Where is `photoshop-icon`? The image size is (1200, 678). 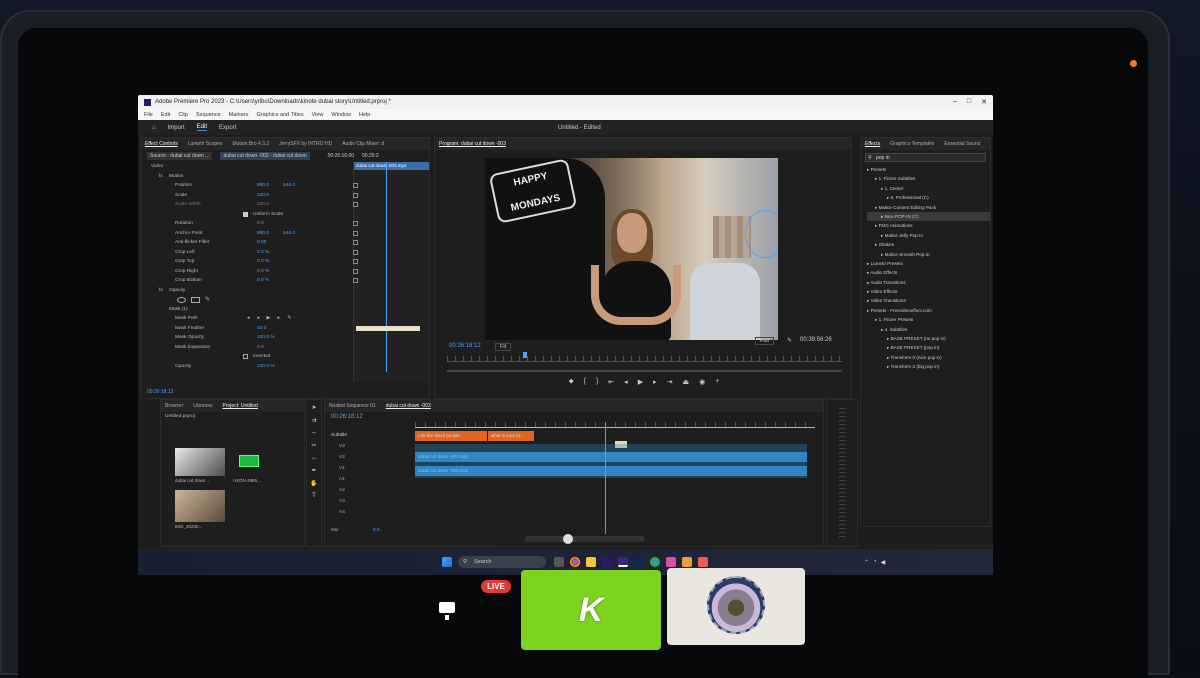
photoshop-icon is located at coordinates (639, 562).